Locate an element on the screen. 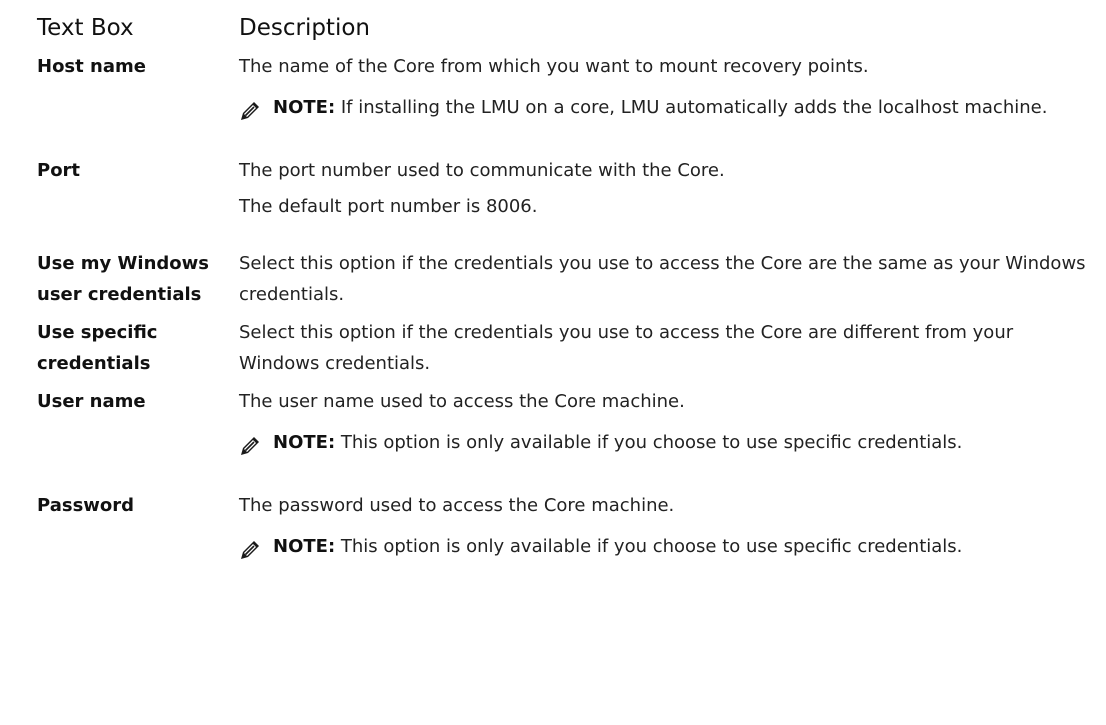 The width and height of the screenshot is (1106, 725). term-password: Password is located at coordinates (86, 505).